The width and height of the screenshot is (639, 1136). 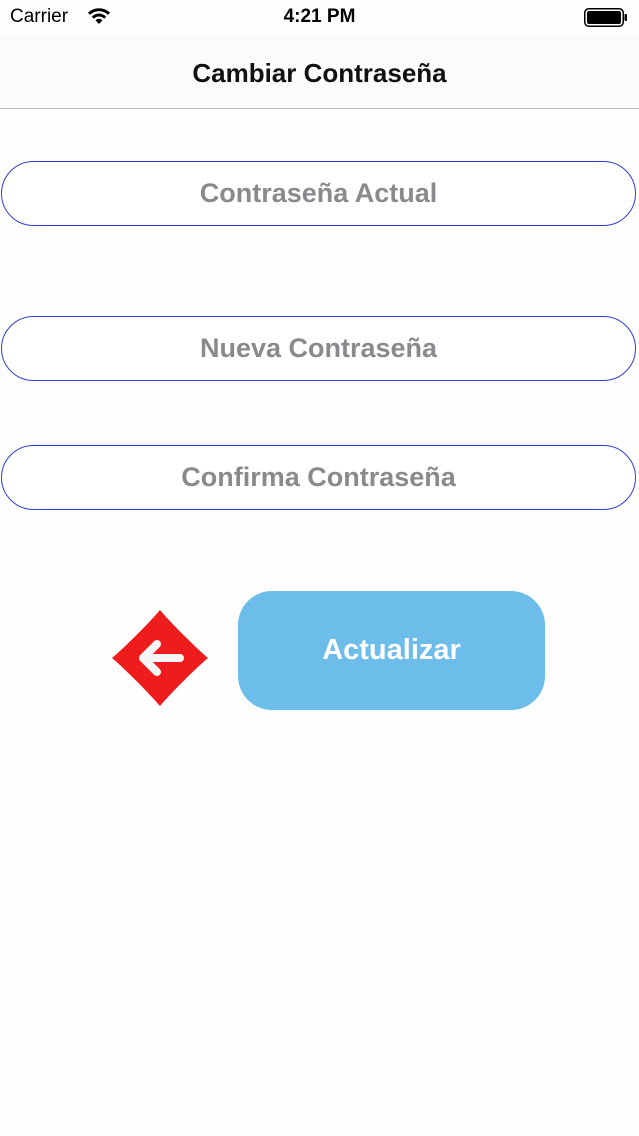 I want to click on current-password-field, so click(x=318, y=193).